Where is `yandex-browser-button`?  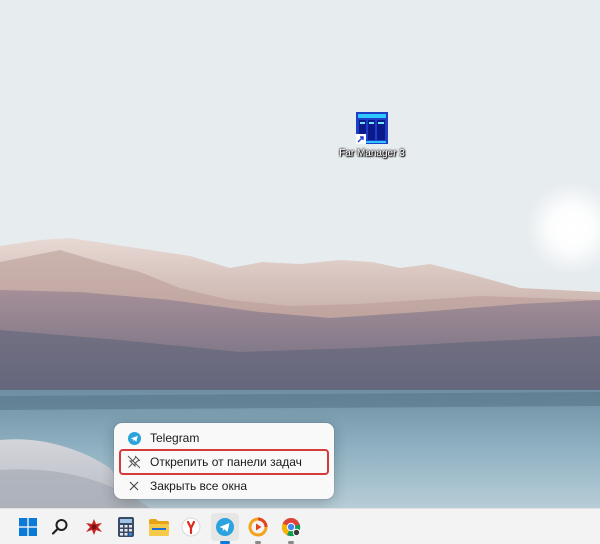
yandex-browser-button is located at coordinates (191, 527).